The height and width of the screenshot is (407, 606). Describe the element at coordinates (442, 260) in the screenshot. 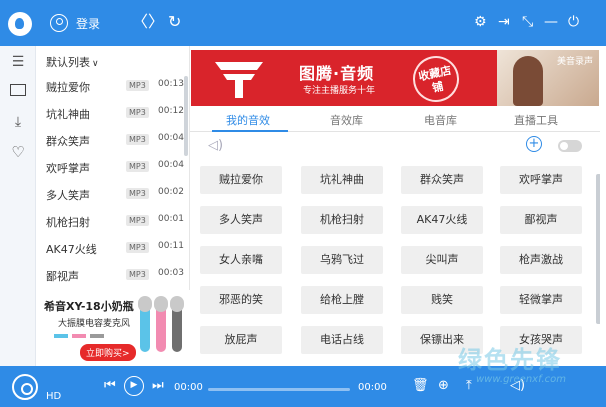

I see `sound-effect-button: 尖叫声` at that location.